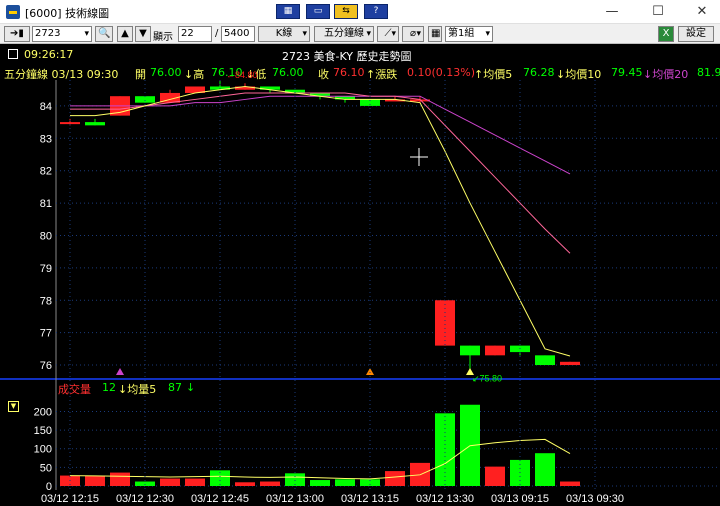  Describe the element at coordinates (435, 34) in the screenshot. I see `grid-icon: ▦` at that location.